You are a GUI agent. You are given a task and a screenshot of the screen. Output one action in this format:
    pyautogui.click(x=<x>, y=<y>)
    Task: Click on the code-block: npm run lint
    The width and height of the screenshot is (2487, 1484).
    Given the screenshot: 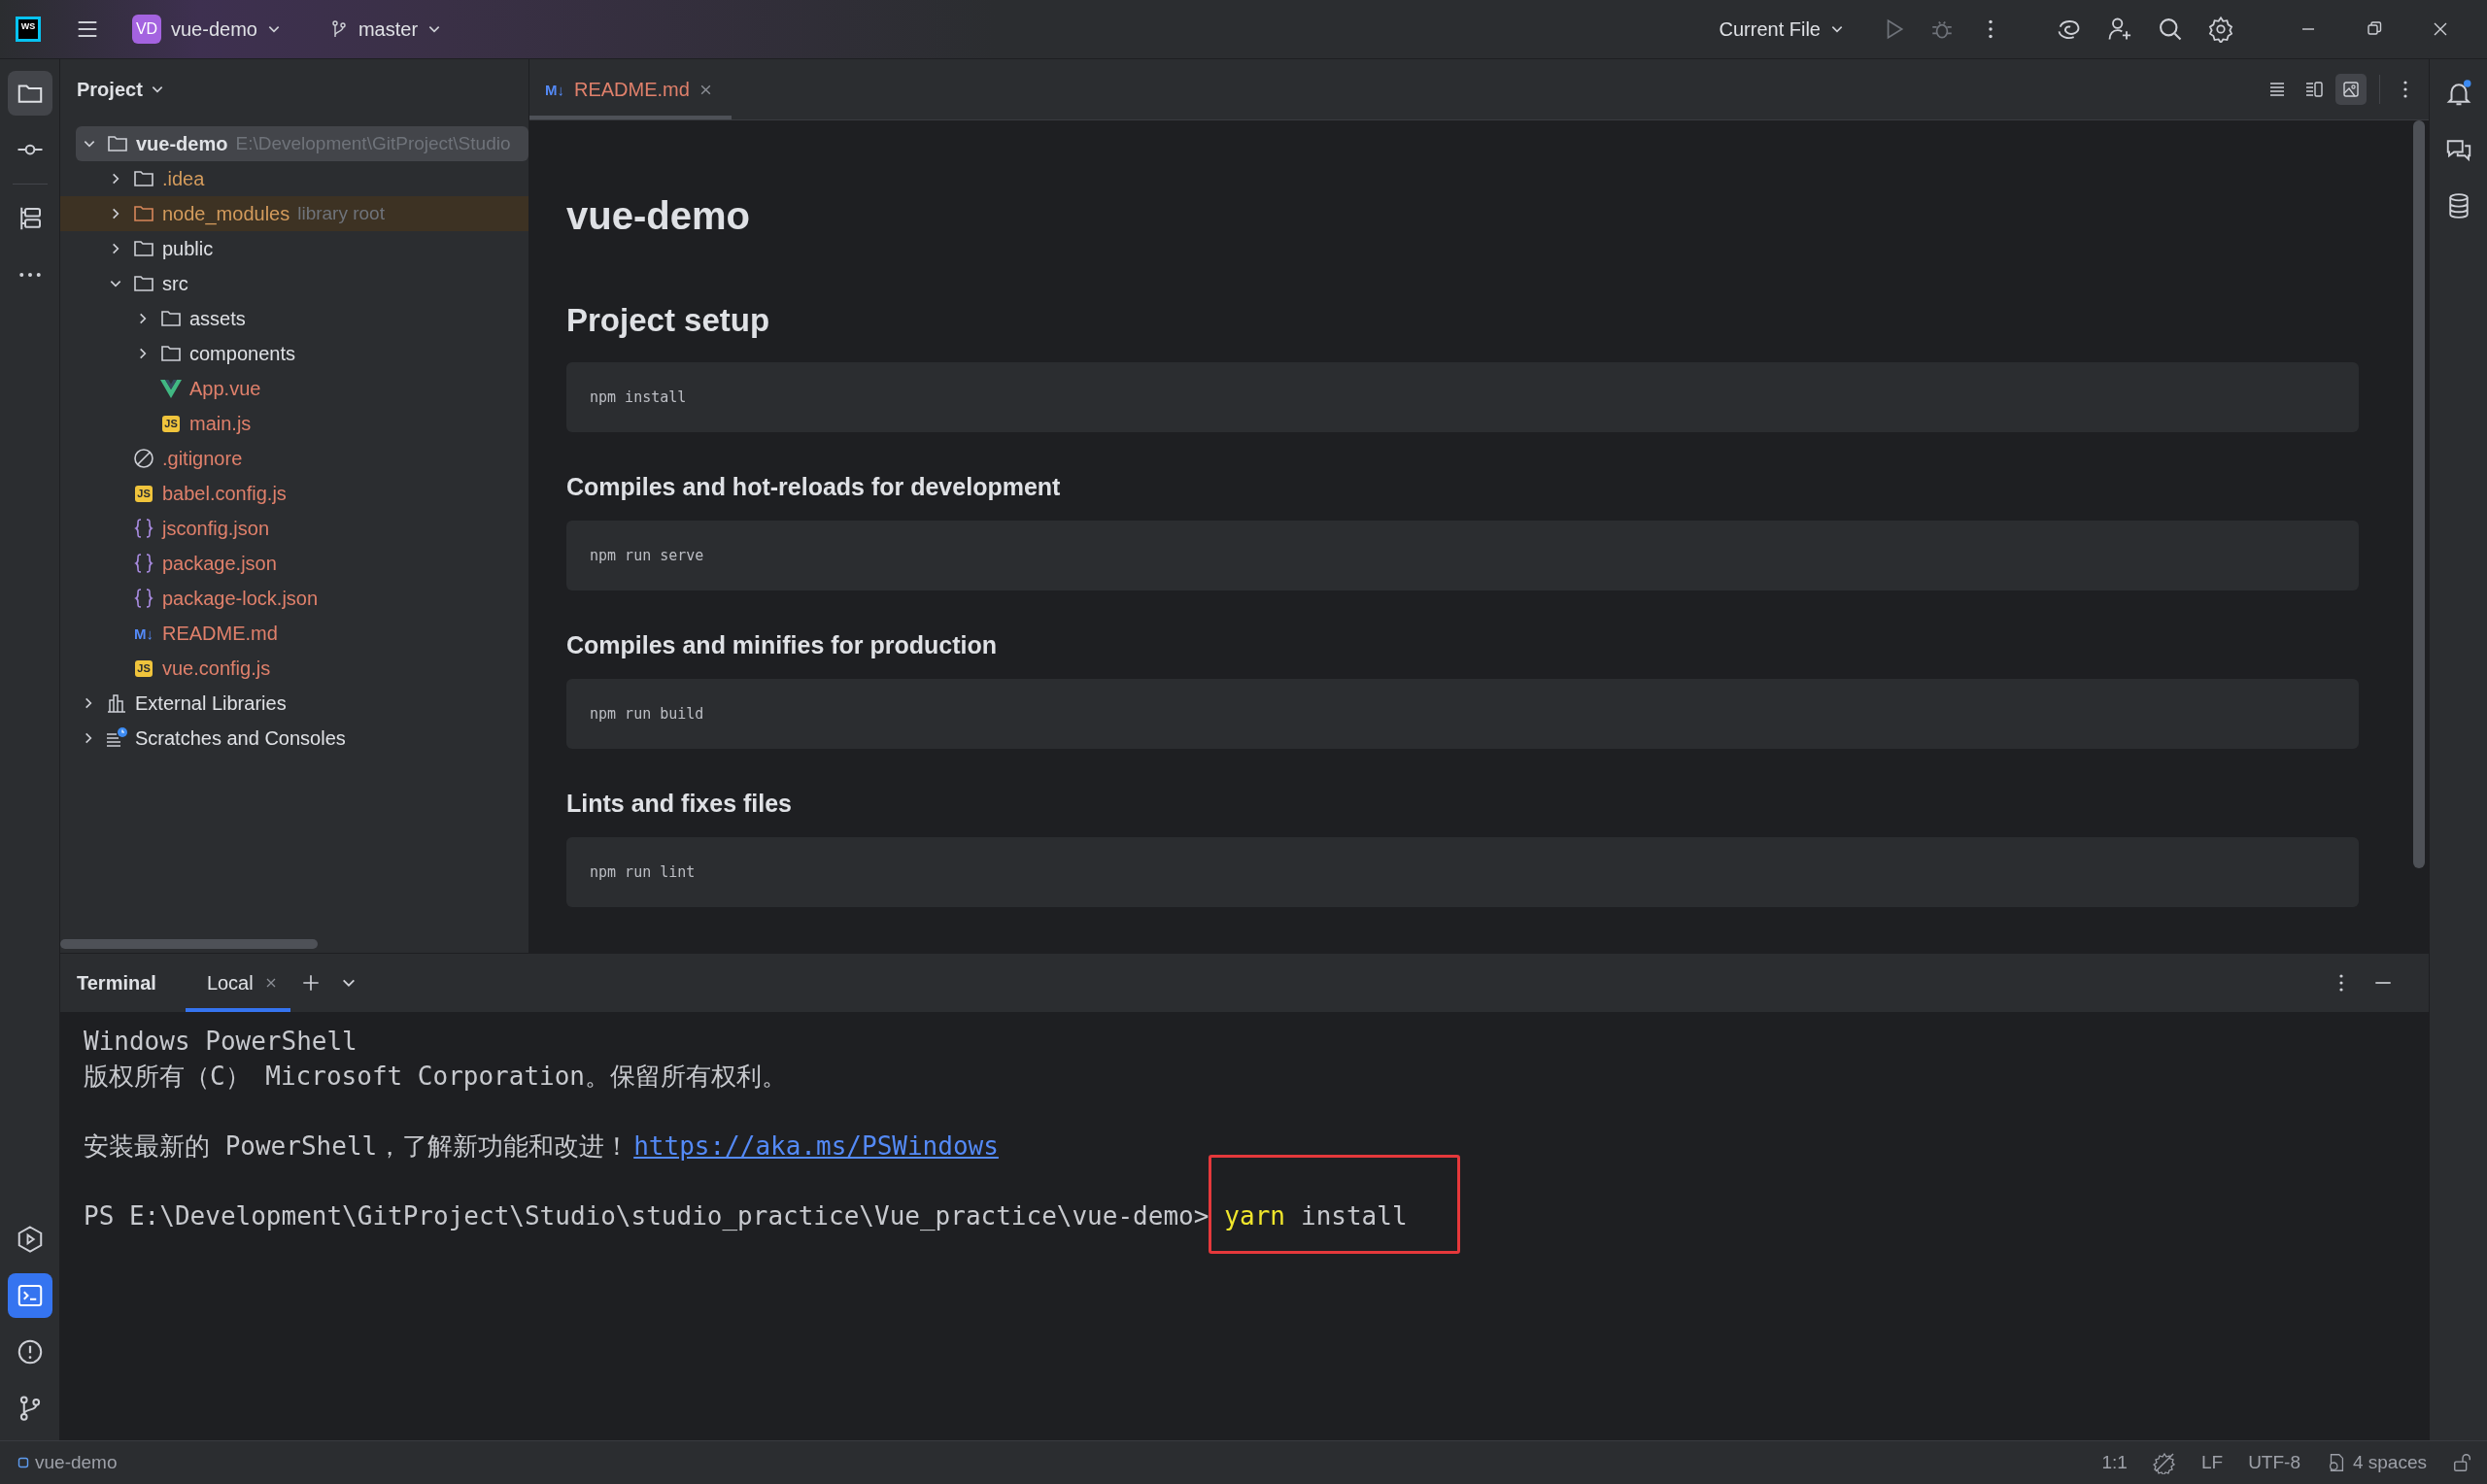 What is the action you would take?
    pyautogui.click(x=1462, y=872)
    